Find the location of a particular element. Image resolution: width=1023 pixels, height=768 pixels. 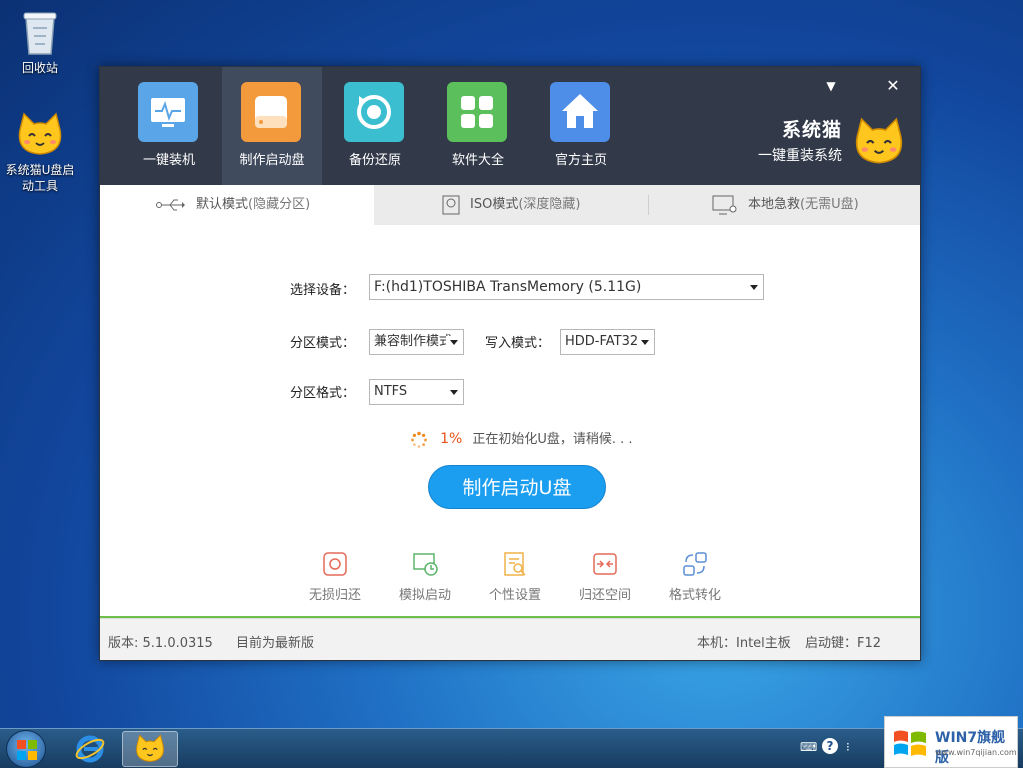

partition-mode-value: 兼容制作模式 is located at coordinates (413, 341).